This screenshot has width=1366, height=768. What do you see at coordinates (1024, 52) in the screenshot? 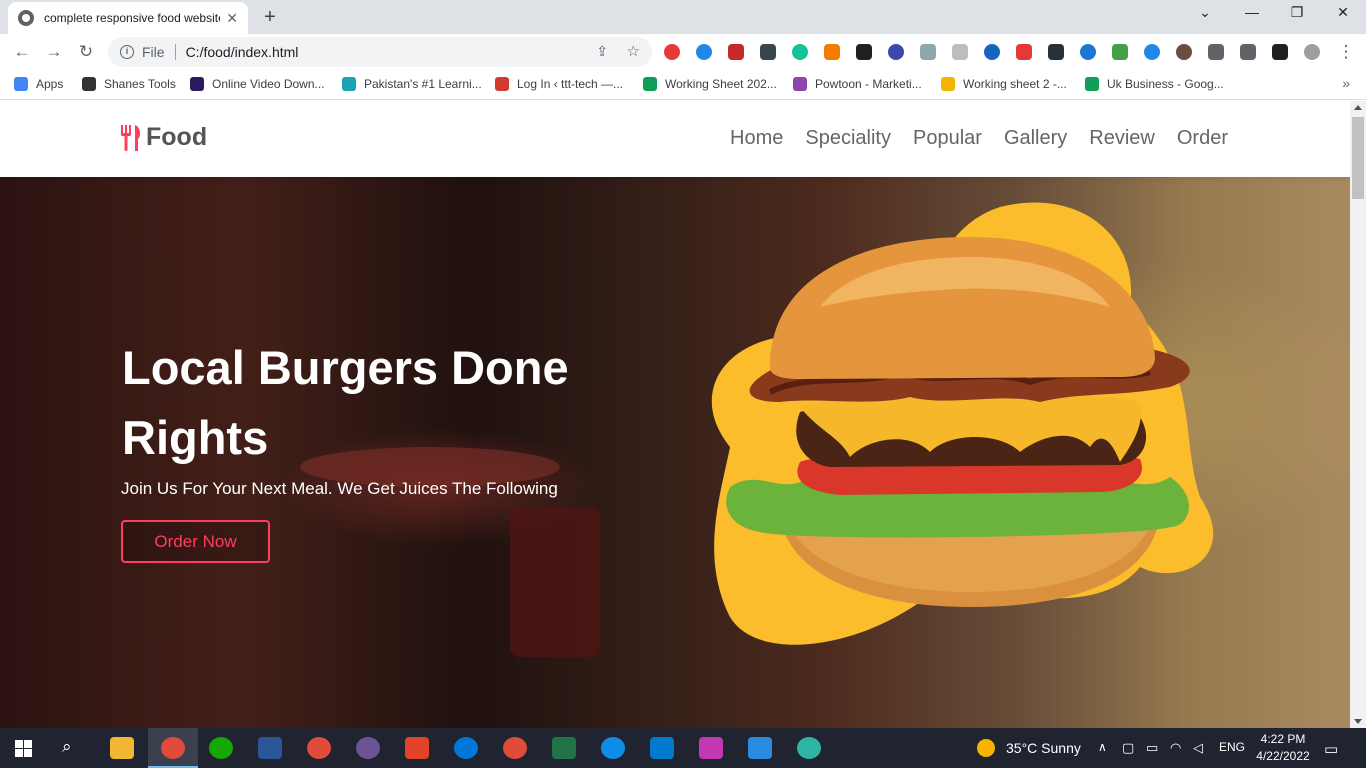
I see `extension-badge-icon` at bounding box center [1024, 52].